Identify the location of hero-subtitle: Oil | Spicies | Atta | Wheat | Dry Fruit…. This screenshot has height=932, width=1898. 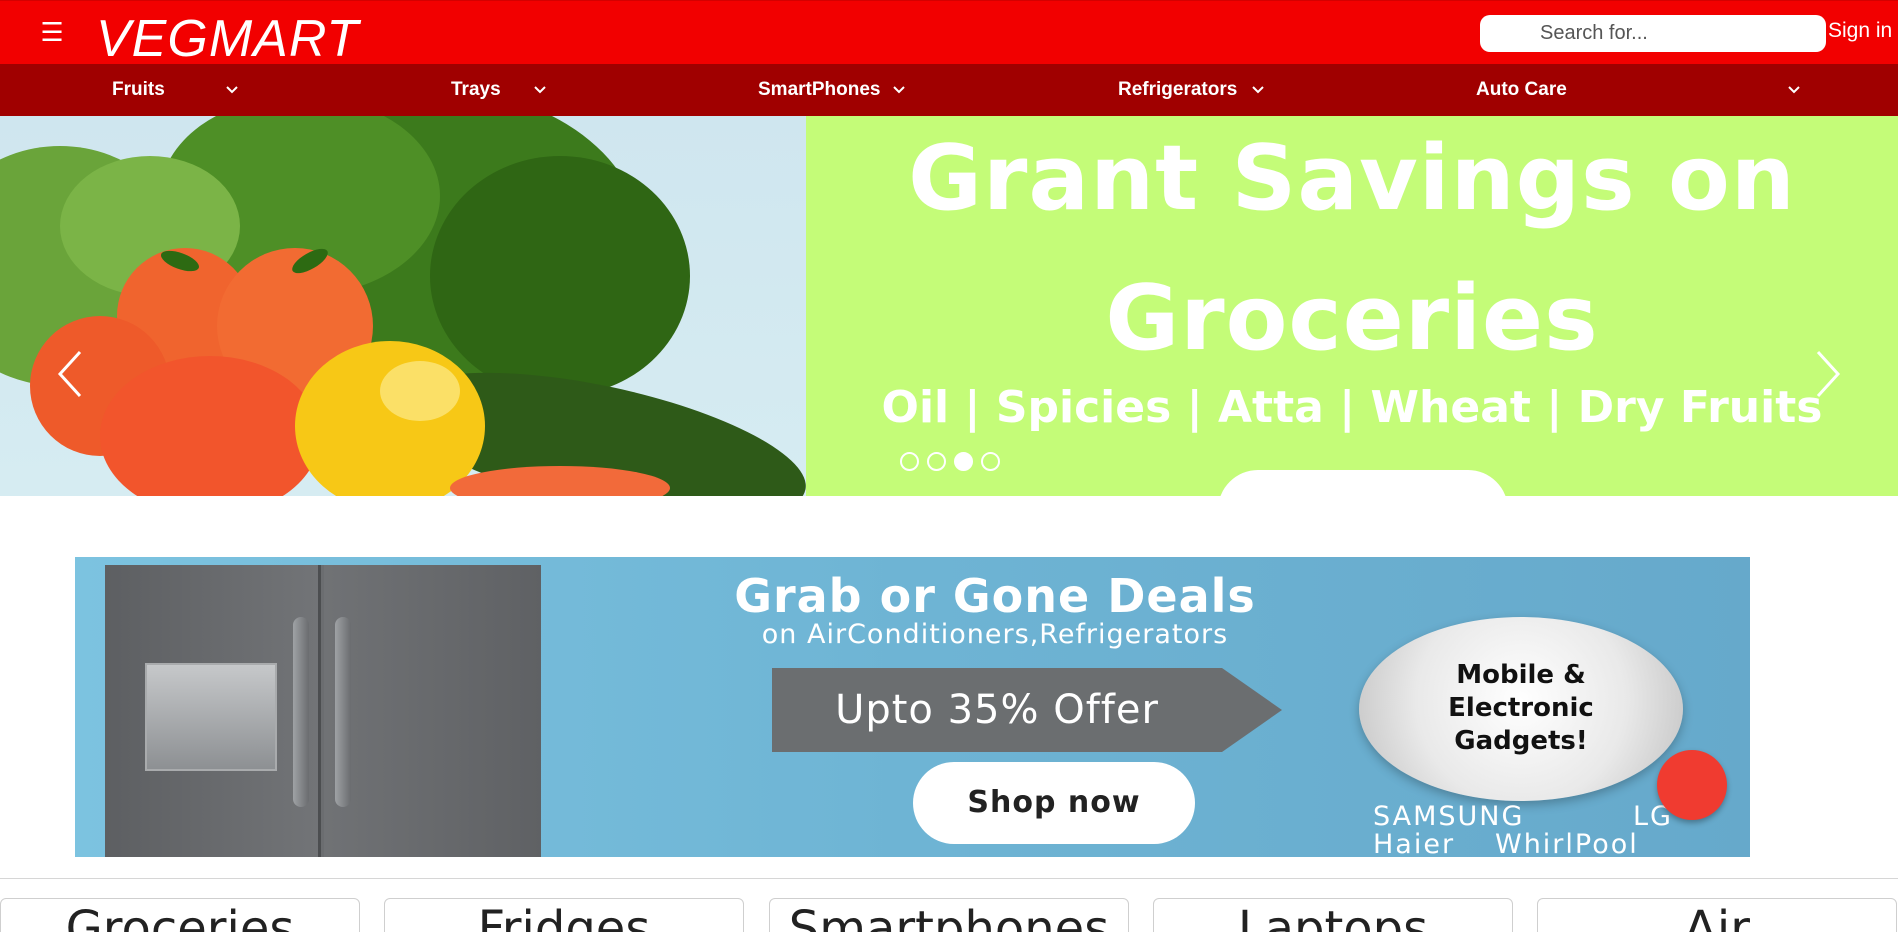
(1352, 407).